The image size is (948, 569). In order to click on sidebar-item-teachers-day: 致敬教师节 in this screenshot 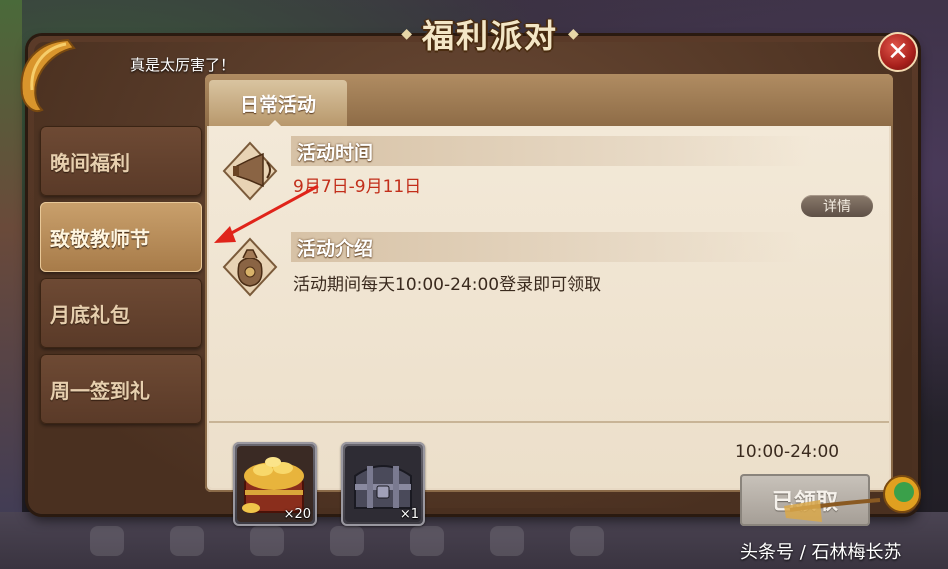, I will do `click(121, 237)`.